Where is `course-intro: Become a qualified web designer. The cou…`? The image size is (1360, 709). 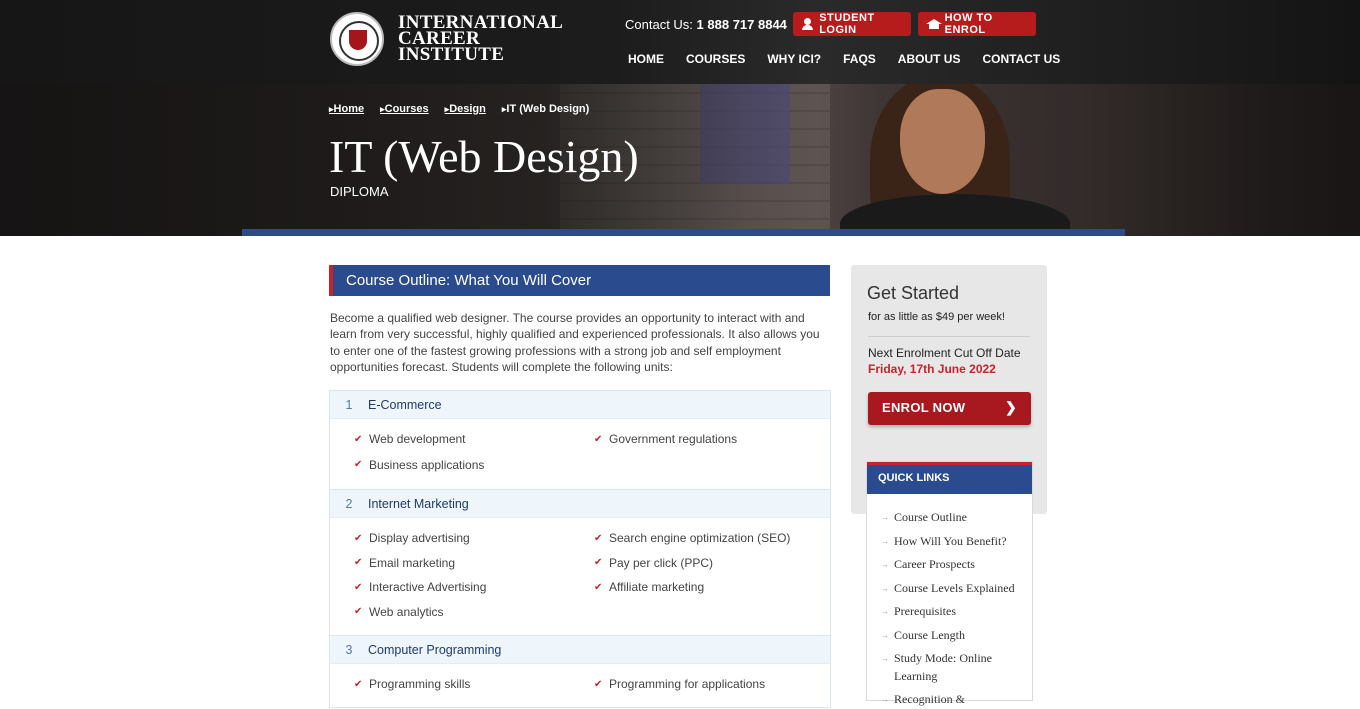
course-intro: Become a qualified web designer. The cou… is located at coordinates (575, 342).